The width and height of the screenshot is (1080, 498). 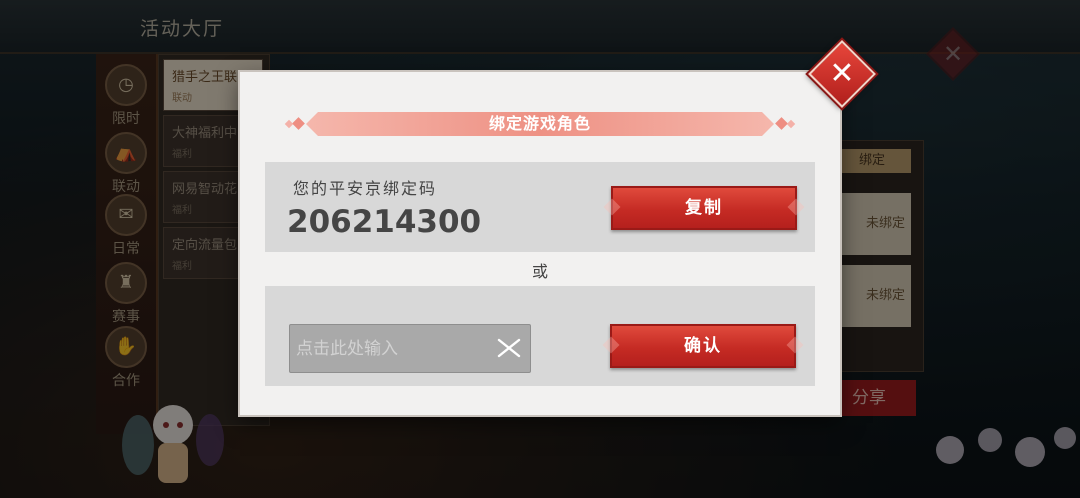 What do you see at coordinates (365, 188) in the screenshot?
I see `bind-code-label: 您的平安京绑定码` at bounding box center [365, 188].